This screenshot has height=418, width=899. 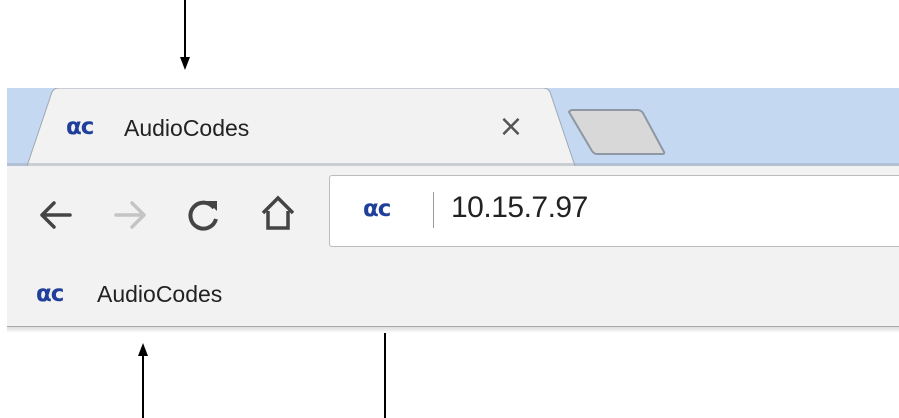 What do you see at coordinates (80, 127) in the screenshot?
I see `tab-favicon-icon: αc` at bounding box center [80, 127].